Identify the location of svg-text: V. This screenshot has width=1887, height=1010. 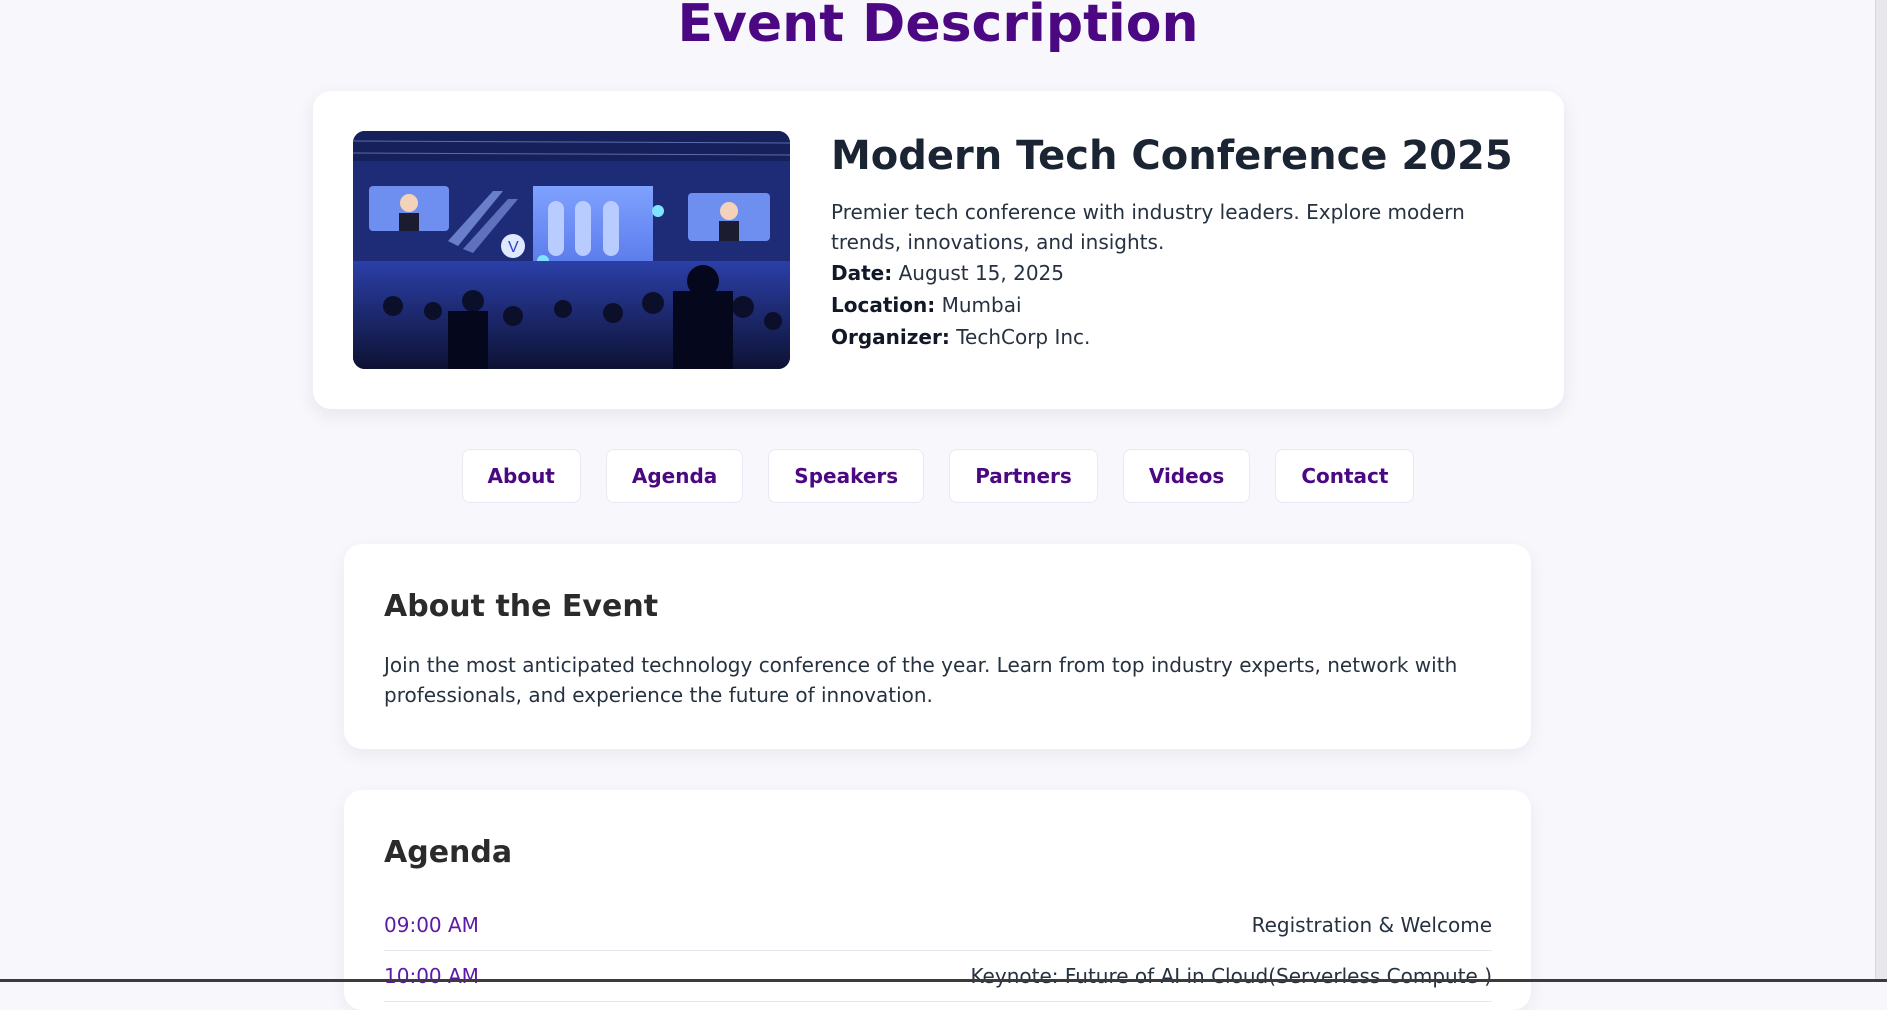
(513, 247).